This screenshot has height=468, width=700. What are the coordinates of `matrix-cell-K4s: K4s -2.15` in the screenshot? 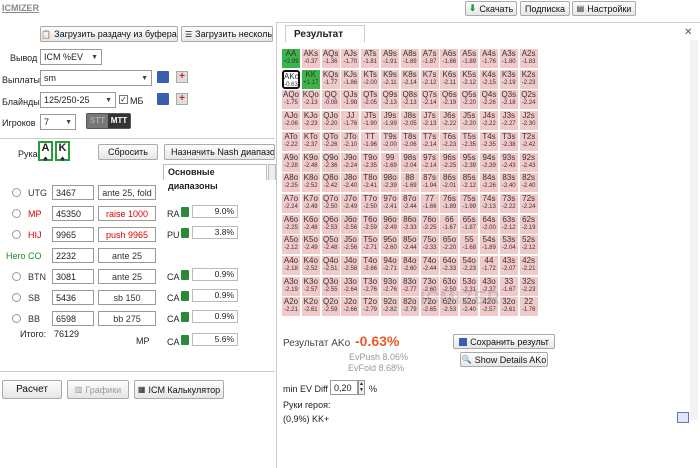 It's located at (489, 79).